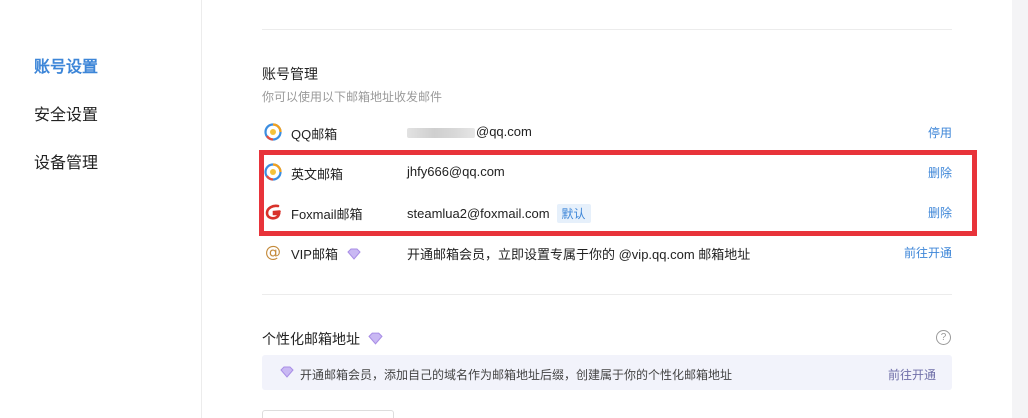 This screenshot has height=418, width=1028. I want to click on at-sign-icon: @, so click(273, 252).